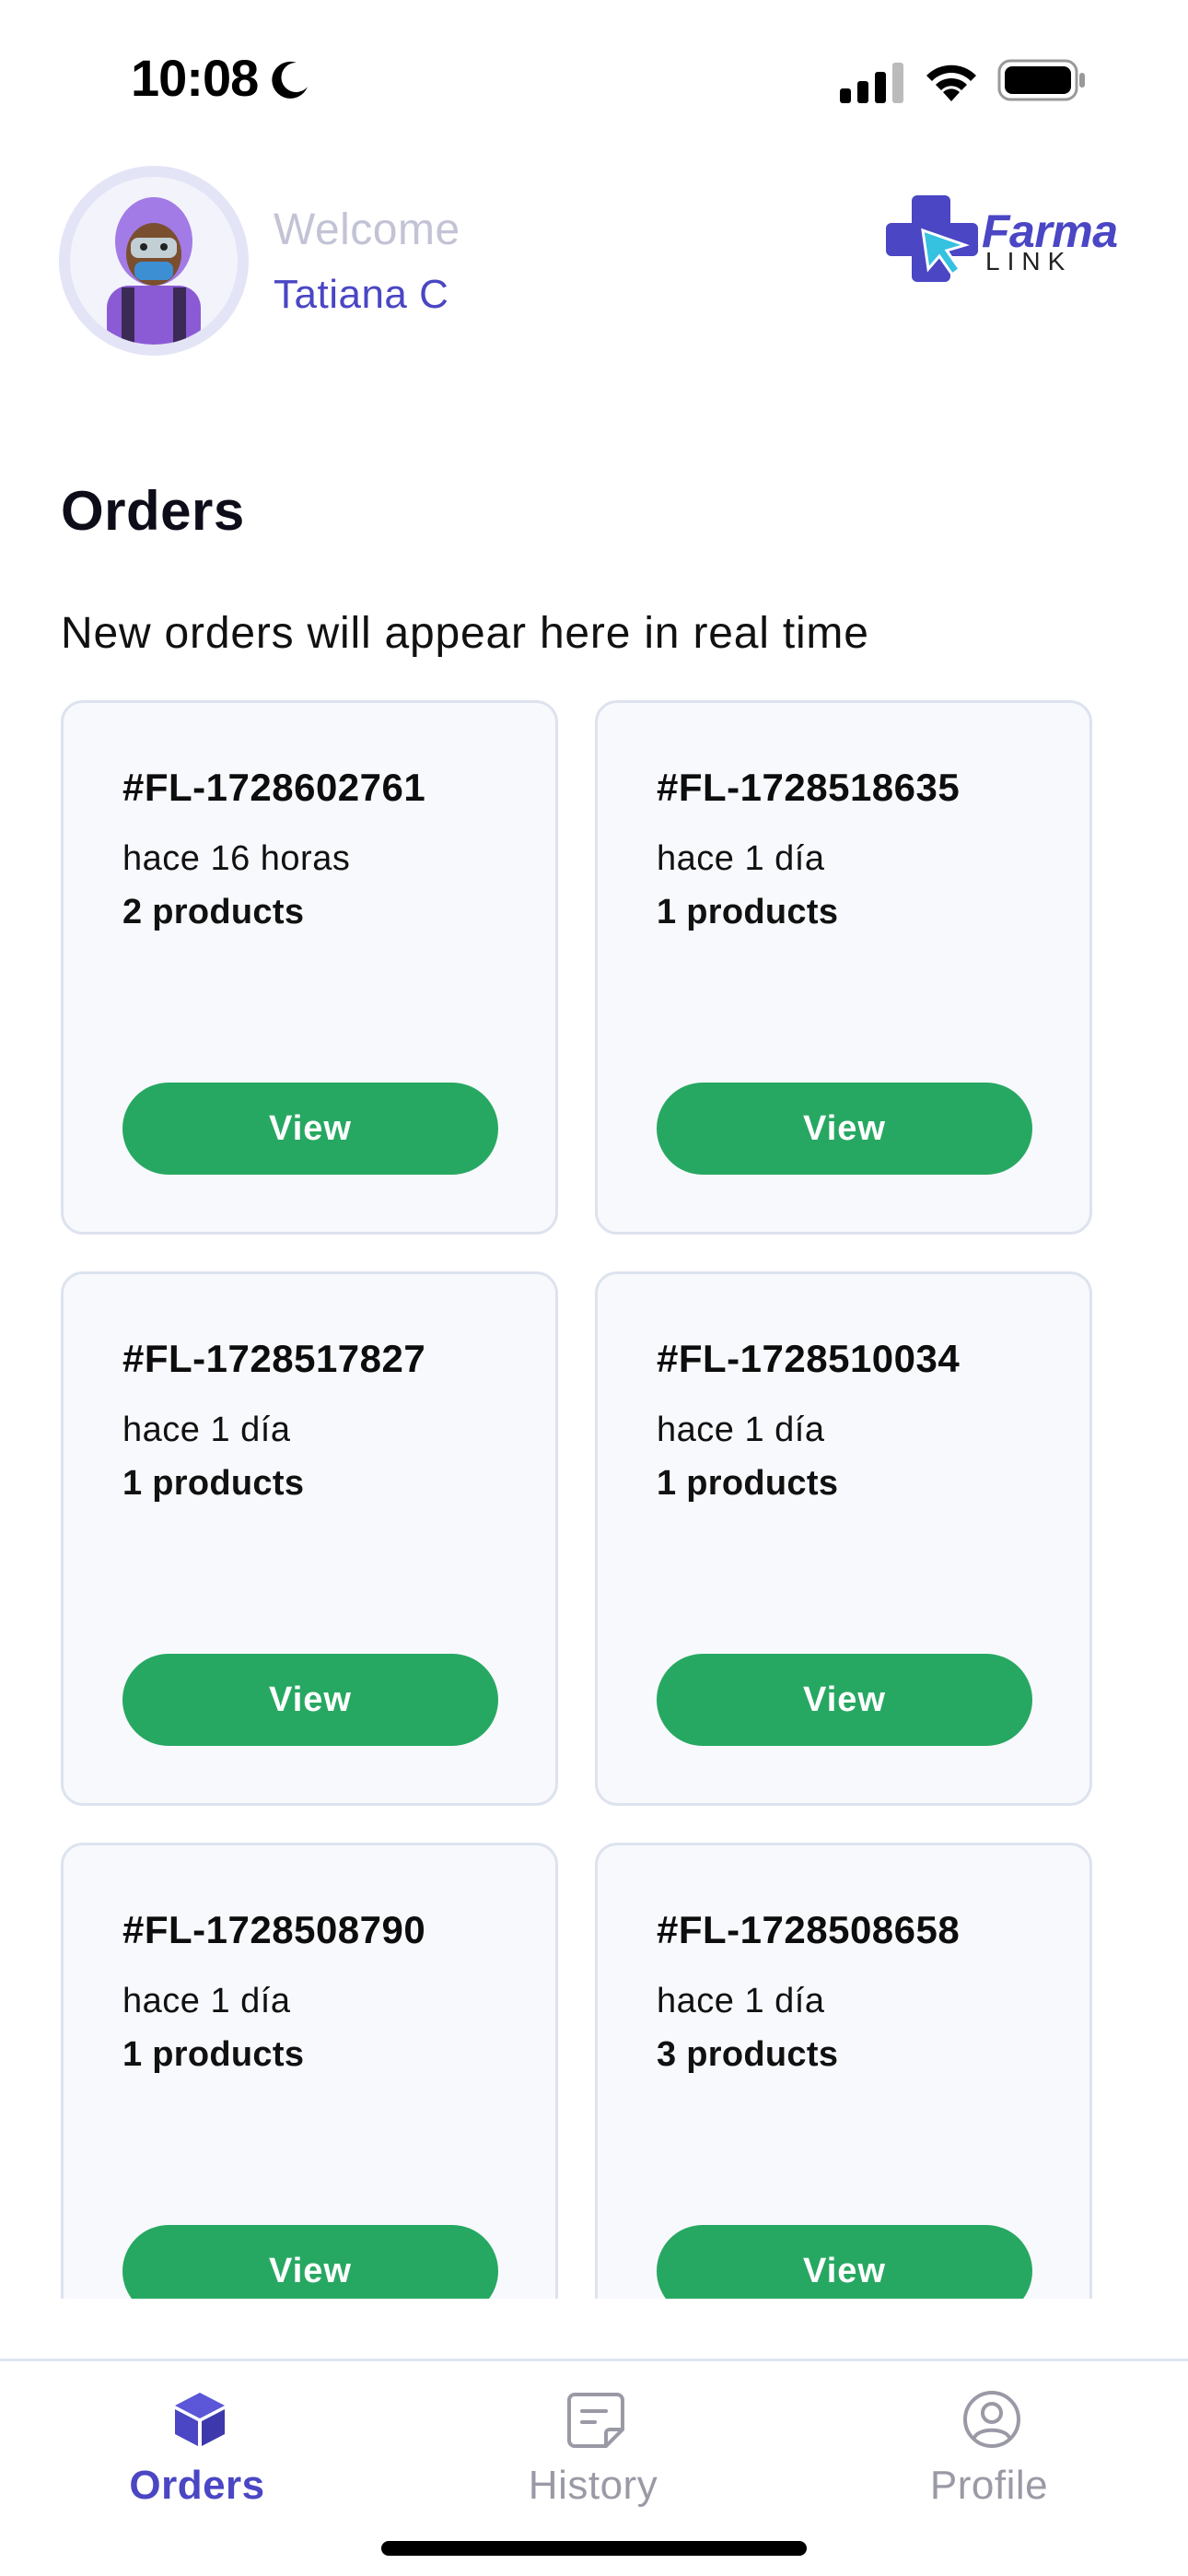 Image resolution: width=1188 pixels, height=2576 pixels. Describe the element at coordinates (932, 238) in the screenshot. I see `medical-cross-logo-icon` at that location.